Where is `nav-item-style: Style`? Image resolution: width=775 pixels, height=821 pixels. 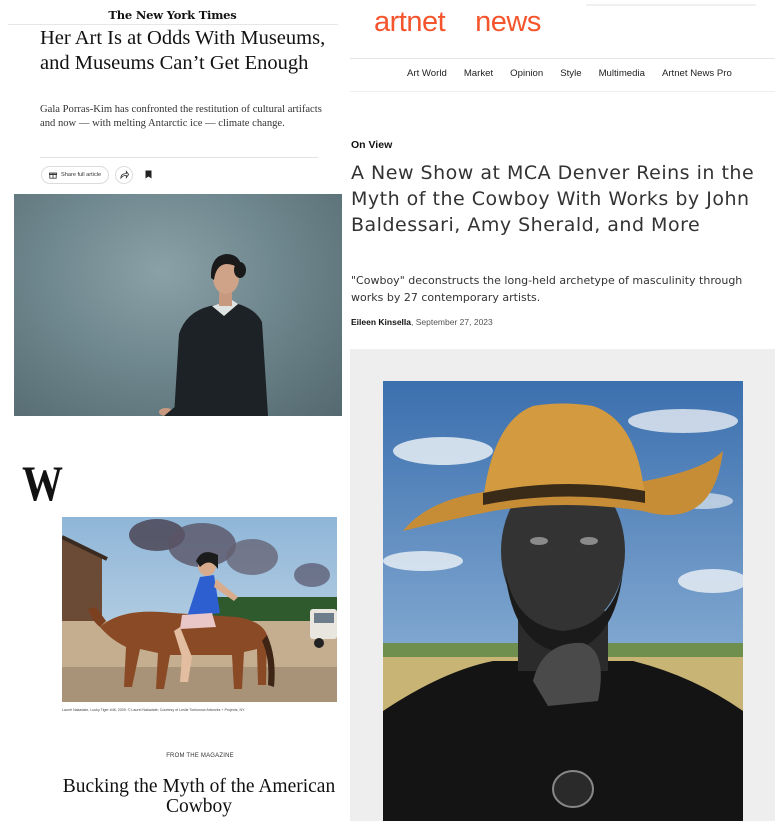
nav-item-style: Style is located at coordinates (570, 73).